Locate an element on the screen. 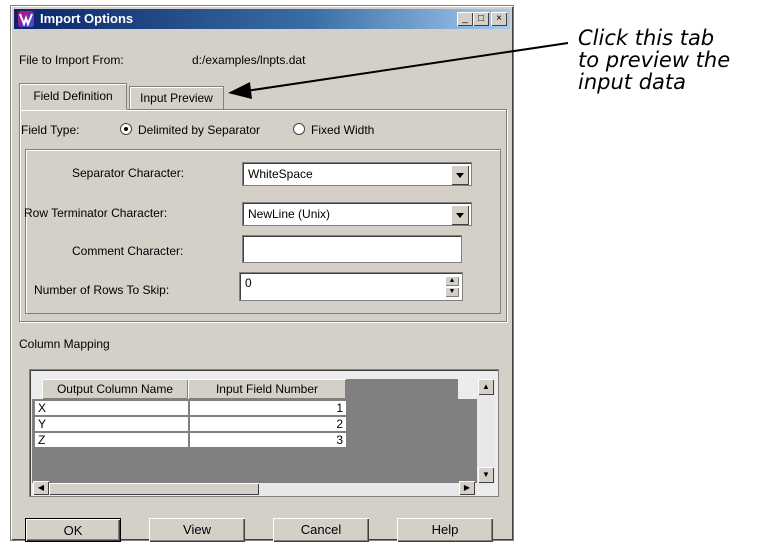  callout-text: Click this tab to preview the input data is located at coordinates (654, 60).